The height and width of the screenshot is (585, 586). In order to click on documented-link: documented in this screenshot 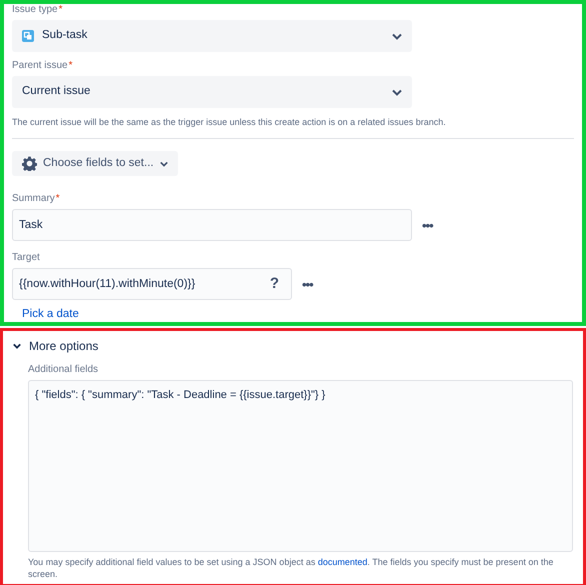, I will do `click(343, 562)`.